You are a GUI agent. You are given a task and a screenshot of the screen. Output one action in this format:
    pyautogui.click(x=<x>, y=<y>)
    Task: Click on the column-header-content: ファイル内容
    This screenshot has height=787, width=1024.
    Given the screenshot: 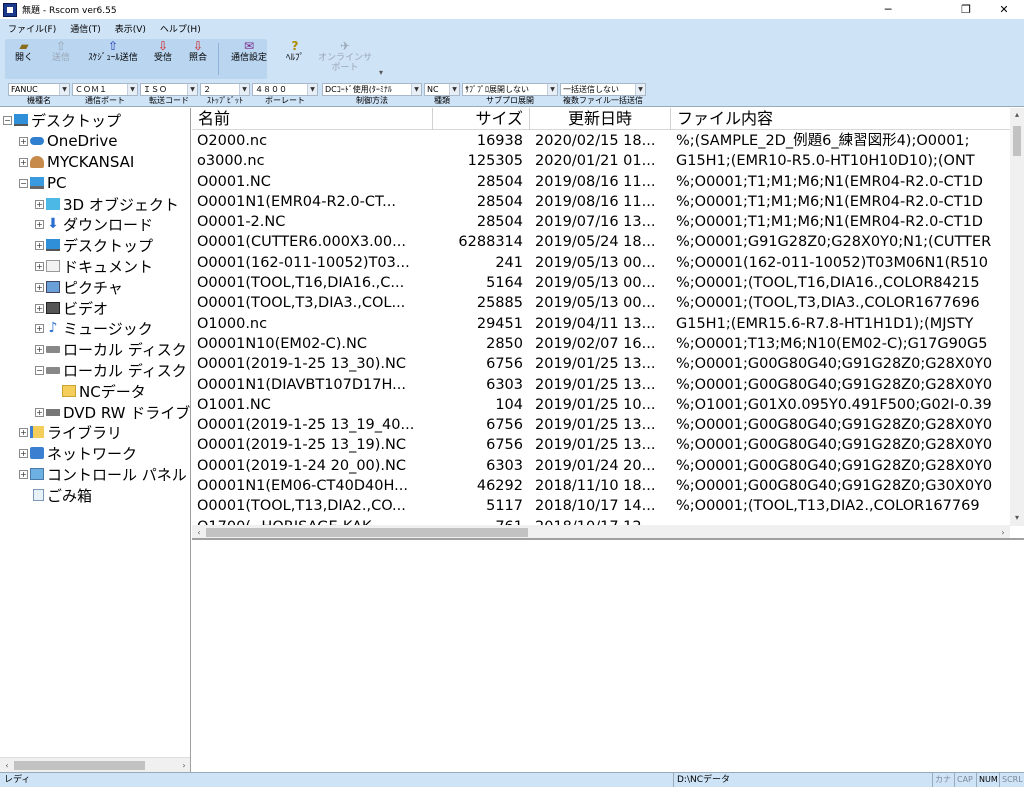 What is the action you would take?
    pyautogui.click(x=840, y=119)
    